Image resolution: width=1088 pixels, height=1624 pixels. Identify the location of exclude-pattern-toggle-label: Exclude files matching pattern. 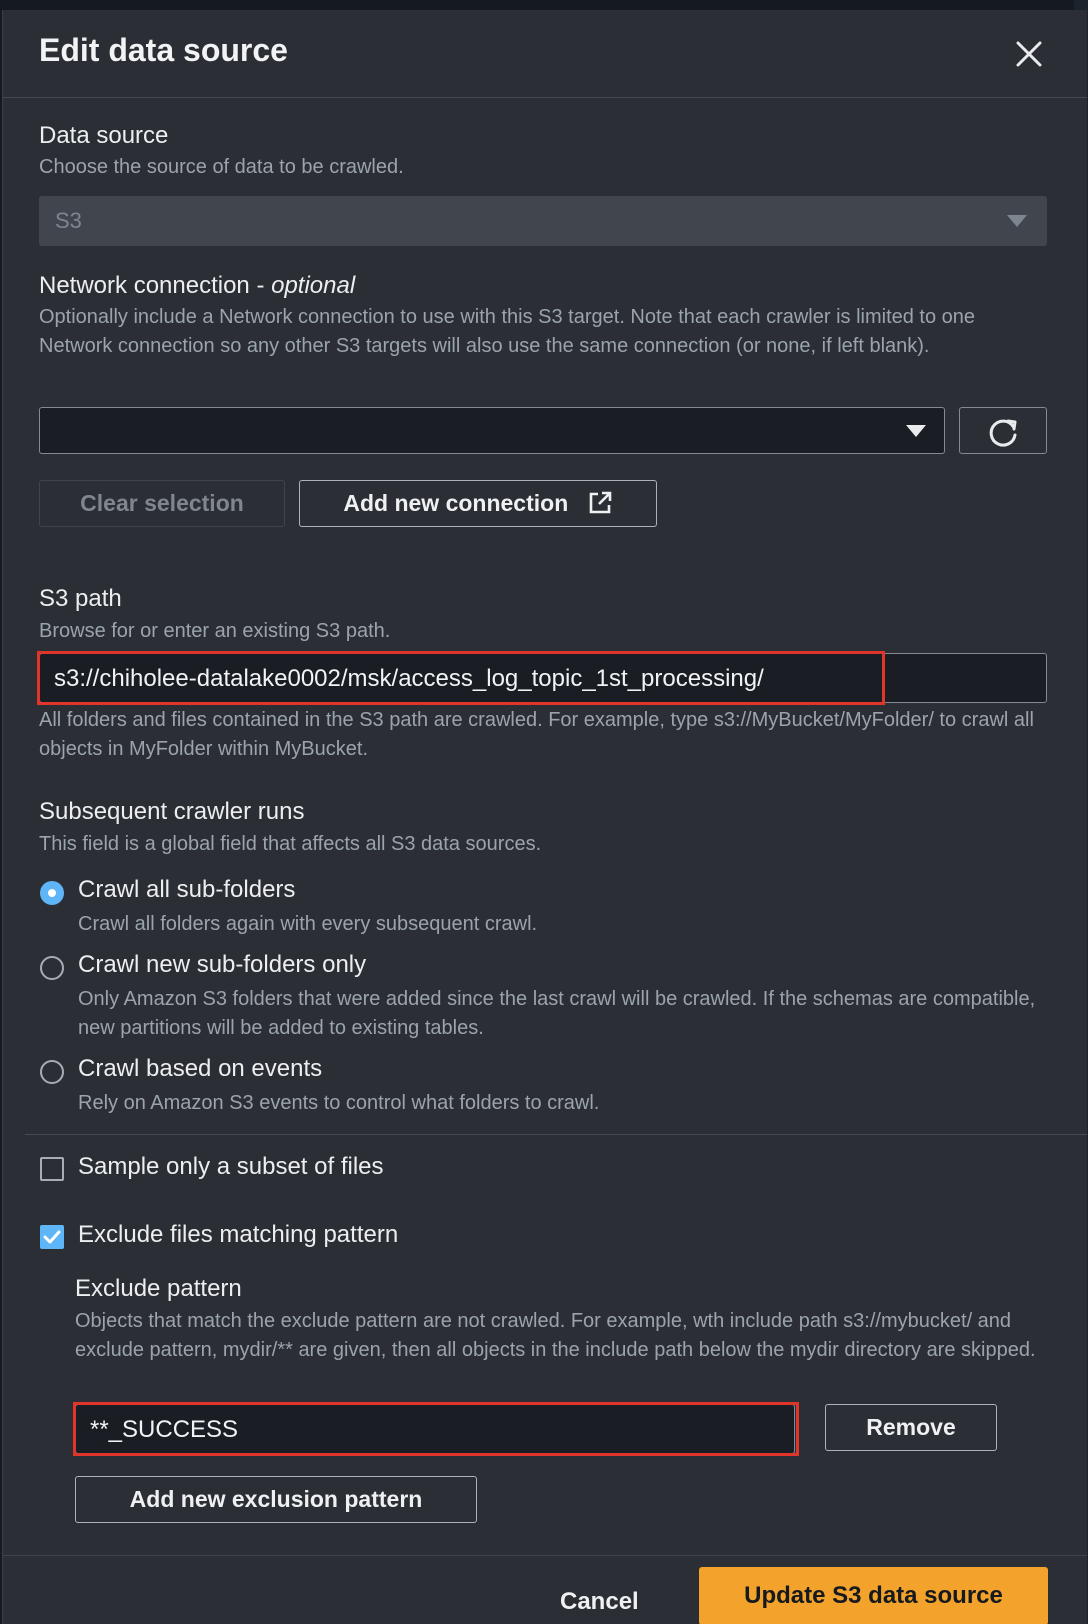
(238, 1235).